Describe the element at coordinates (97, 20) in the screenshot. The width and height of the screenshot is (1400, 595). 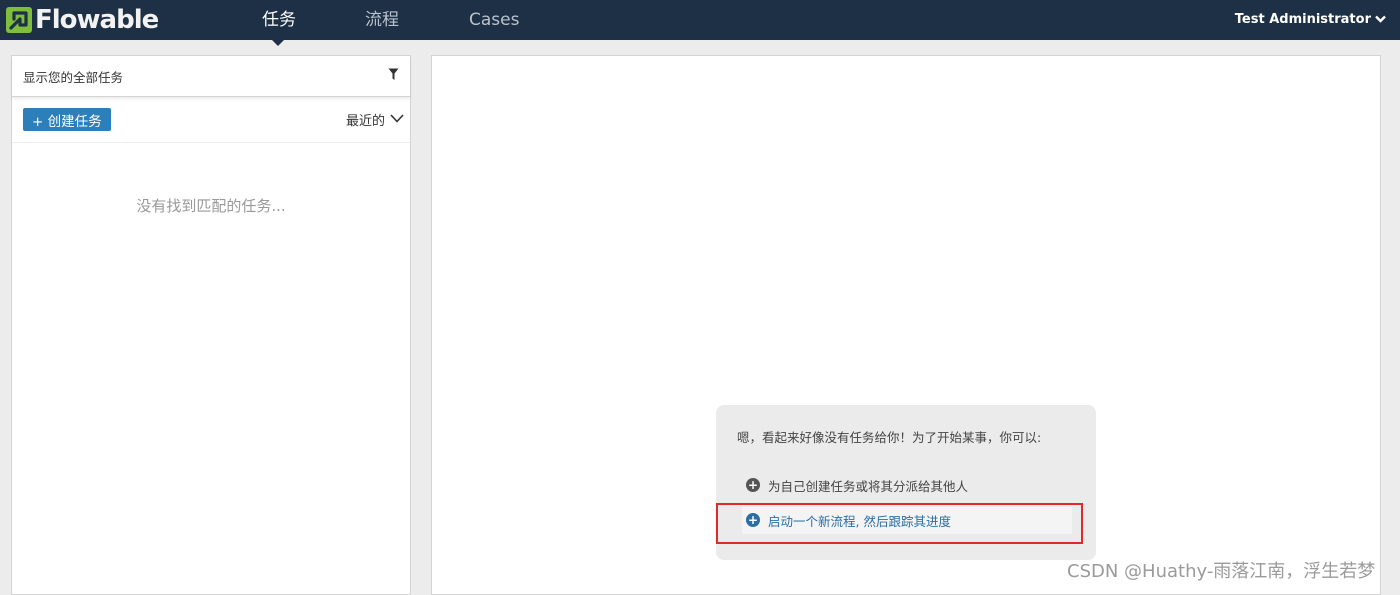
I see `brand-name: Flowable` at that location.